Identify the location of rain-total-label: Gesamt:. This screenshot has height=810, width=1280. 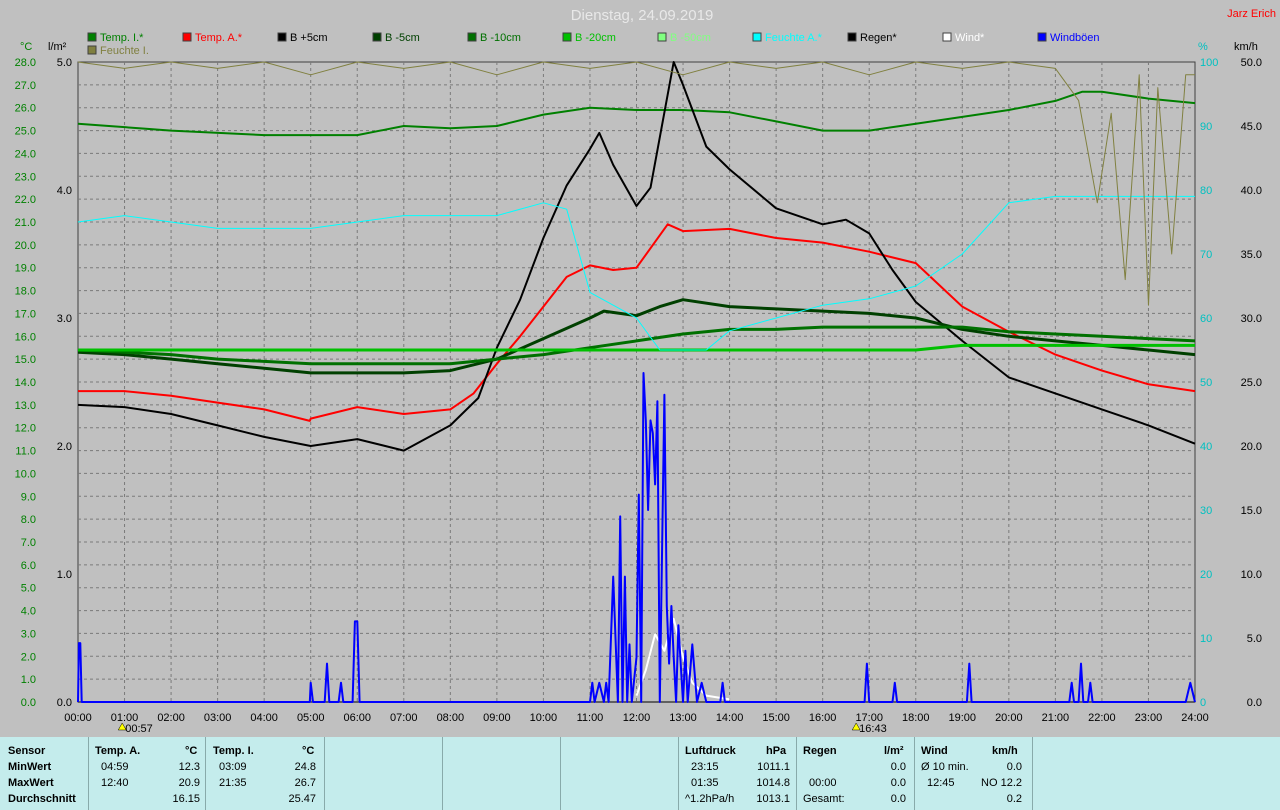
(824, 799).